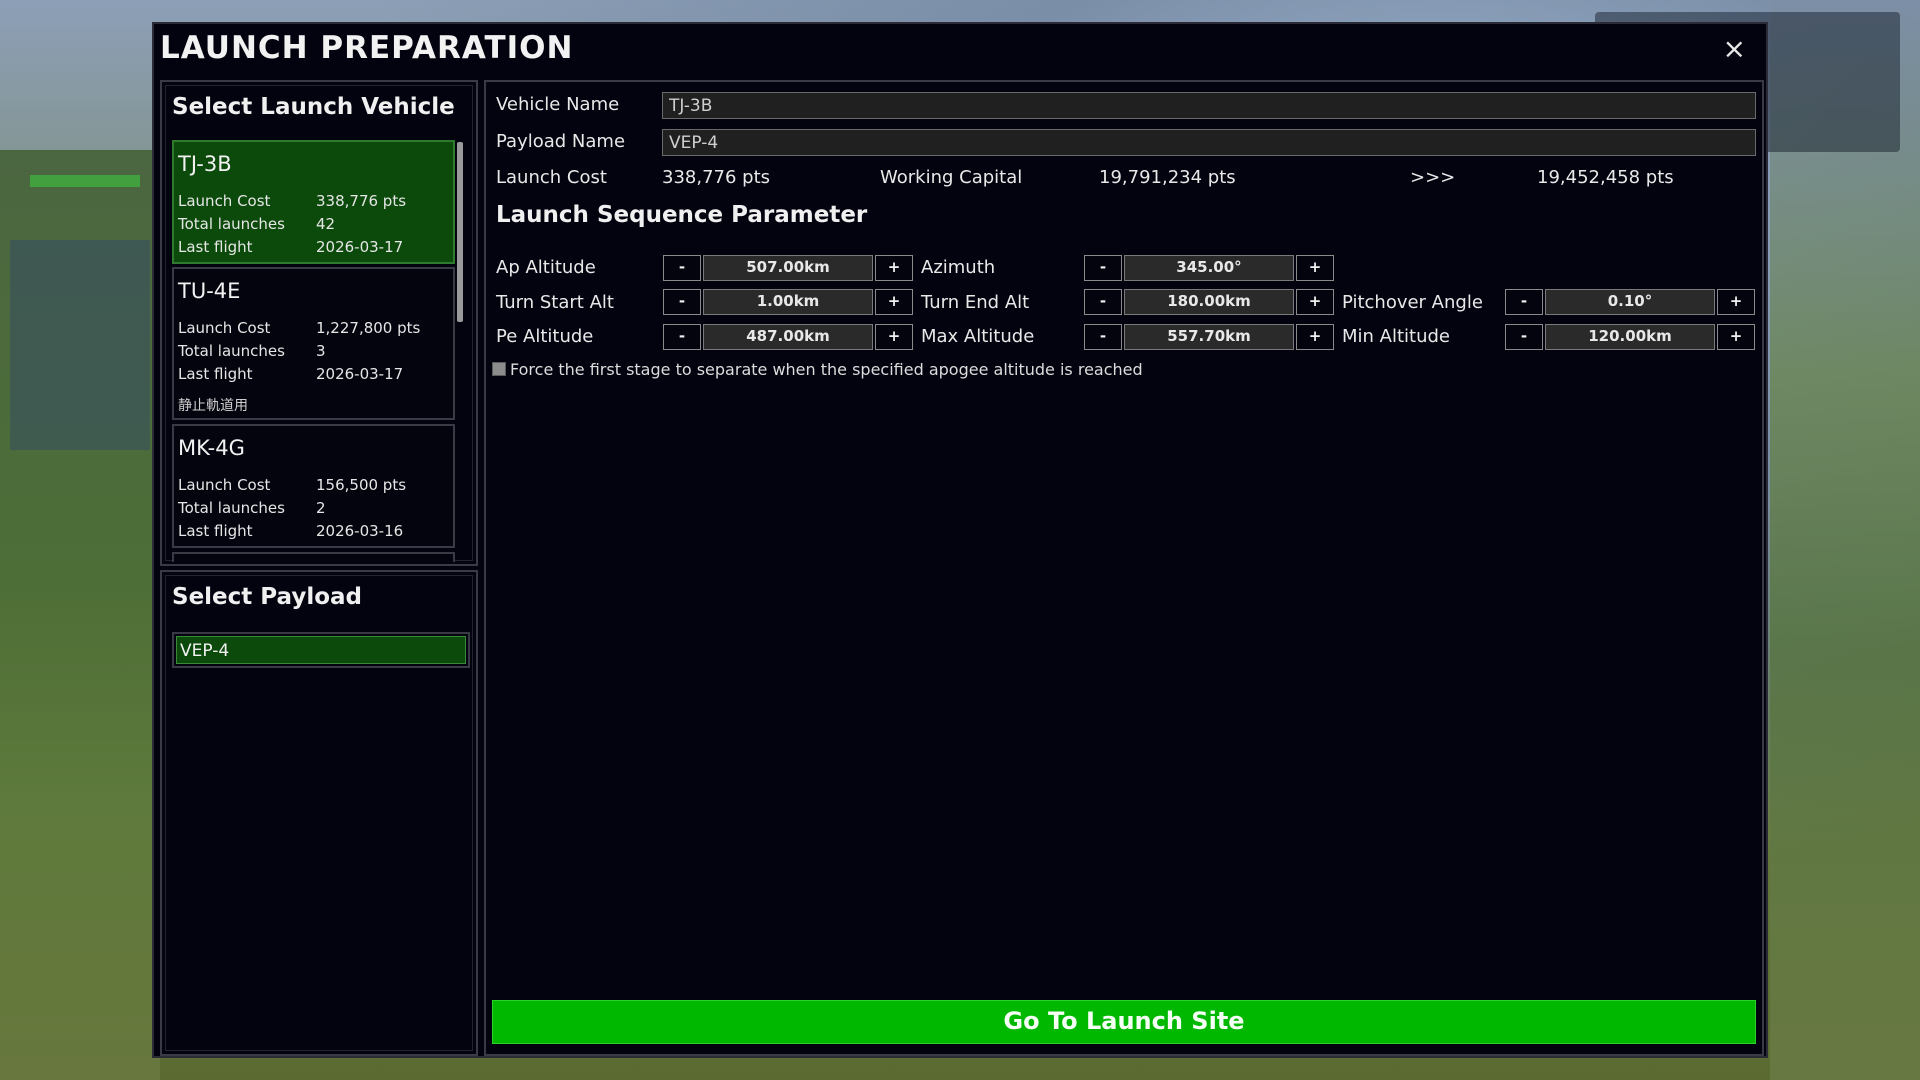 This screenshot has height=1080, width=1920. I want to click on turn-end-alt-stepper: - 180.00km +, so click(1209, 302).